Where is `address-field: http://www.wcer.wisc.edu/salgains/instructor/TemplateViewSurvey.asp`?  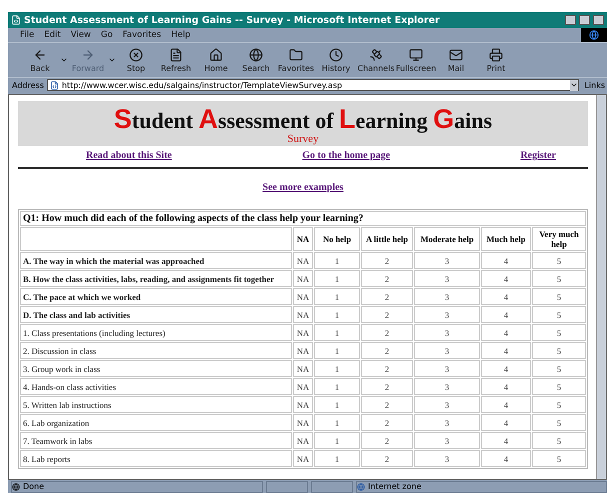 address-field: http://www.wcer.wisc.edu/salgains/instructor/TemplateViewSurvey.asp is located at coordinates (313, 85).